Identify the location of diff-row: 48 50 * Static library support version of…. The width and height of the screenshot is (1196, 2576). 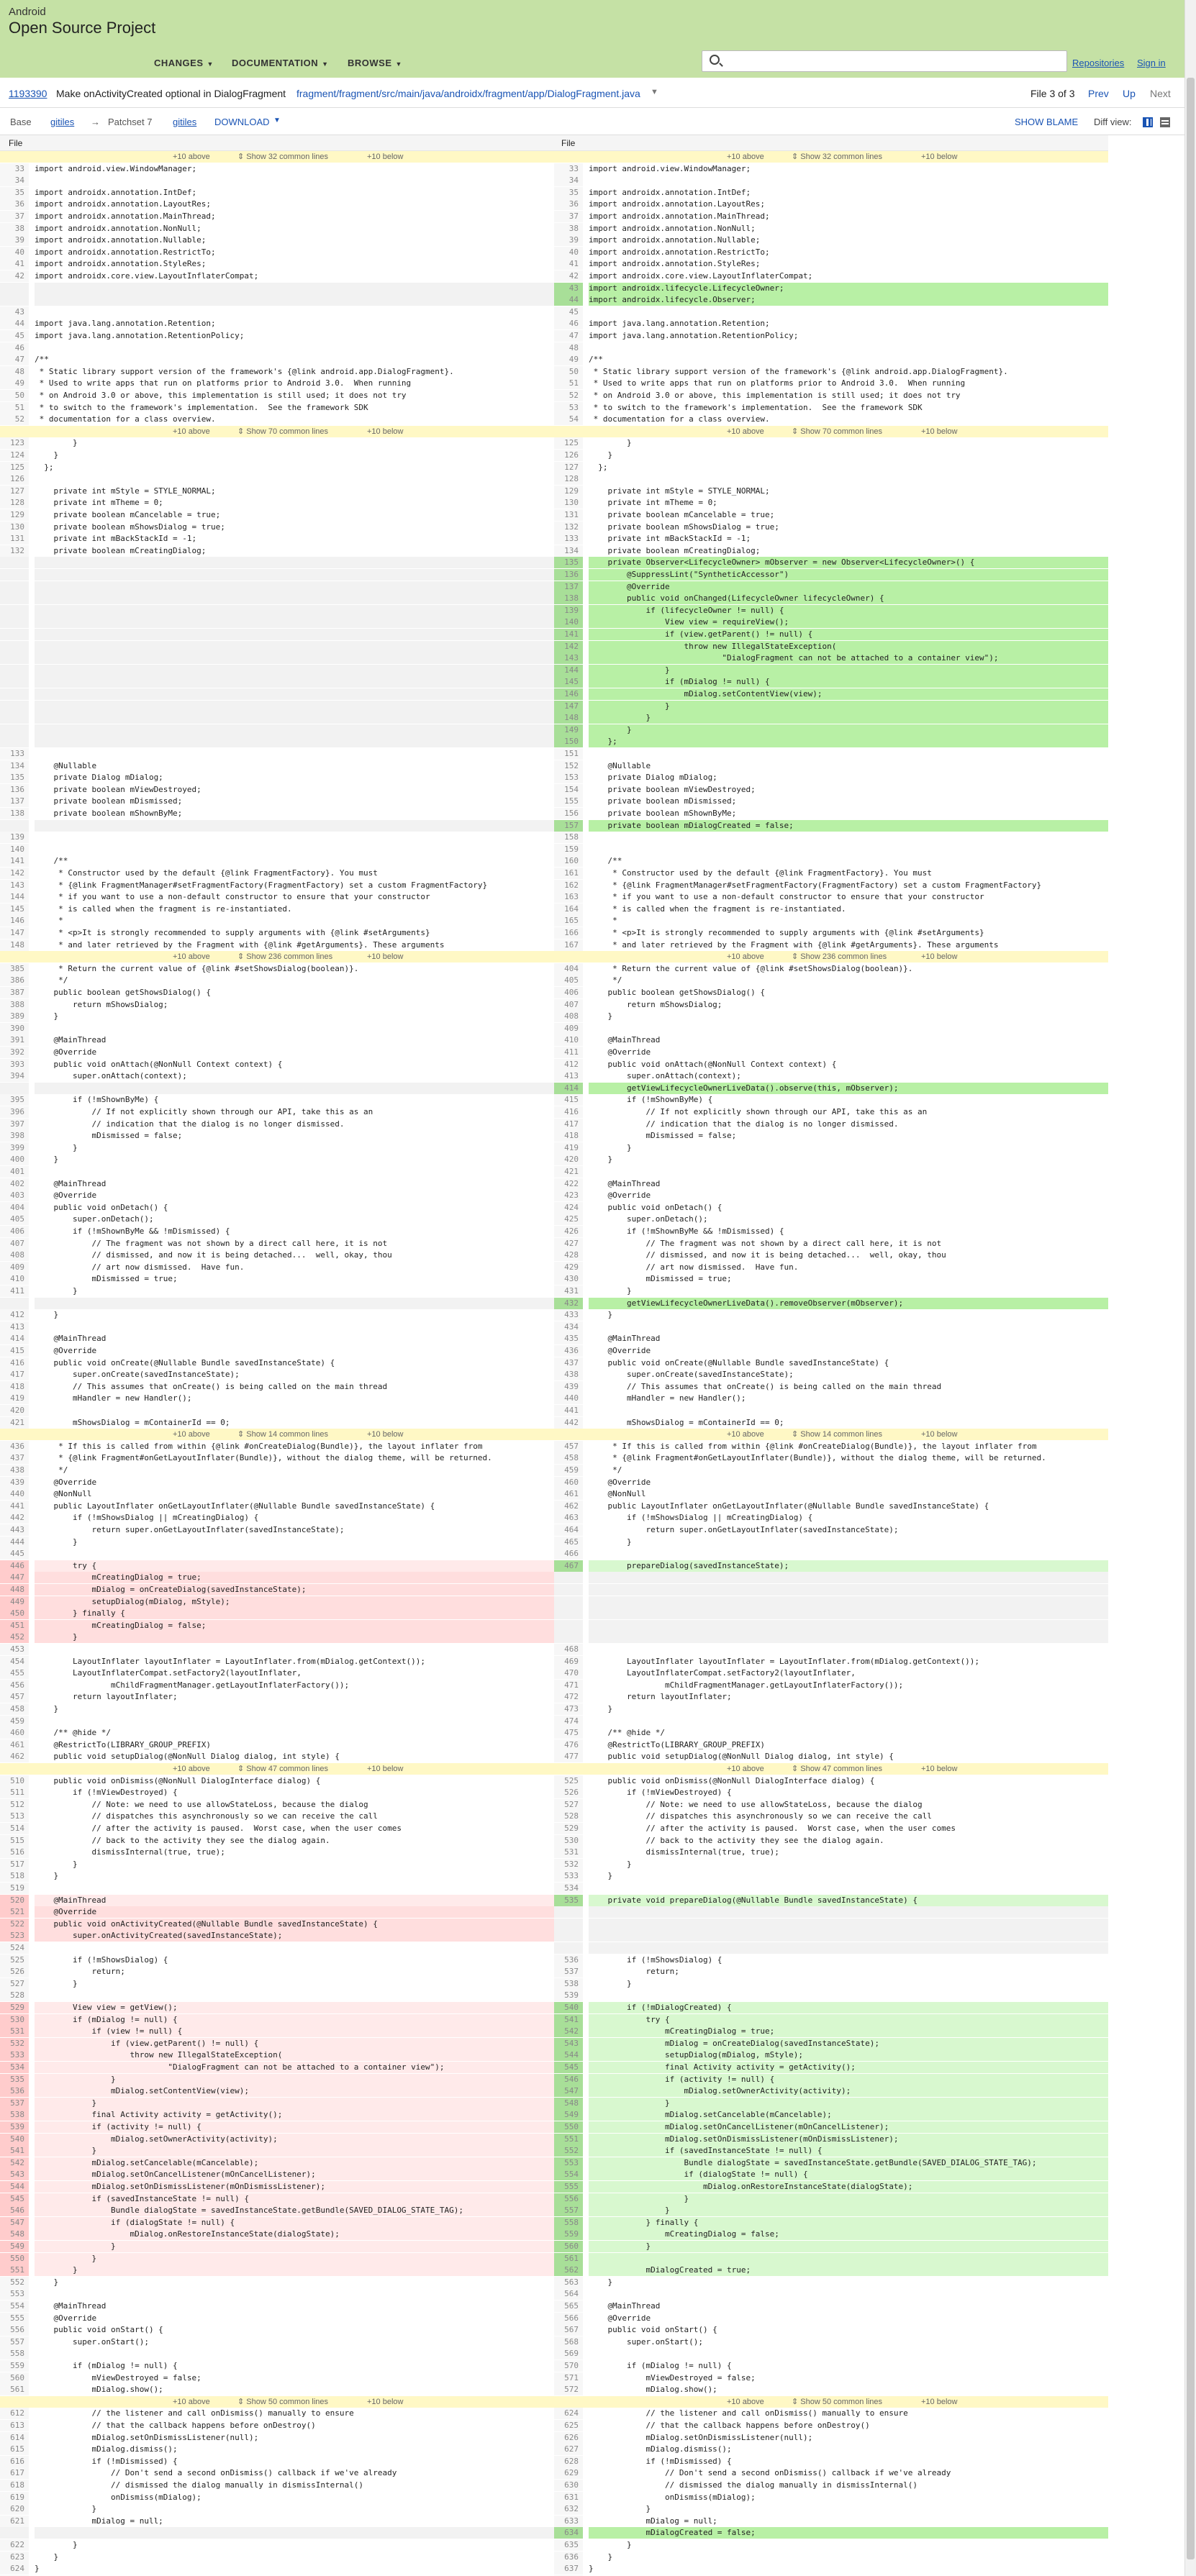
(554, 372).